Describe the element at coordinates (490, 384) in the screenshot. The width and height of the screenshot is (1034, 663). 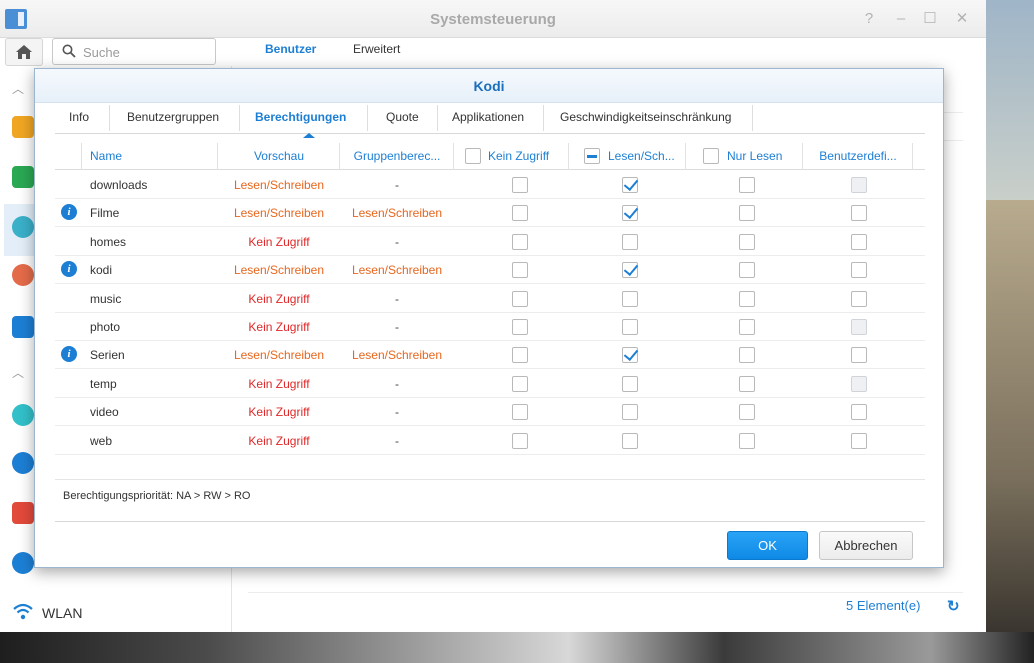
I see `table-row: temp Kein Zugriff -` at that location.